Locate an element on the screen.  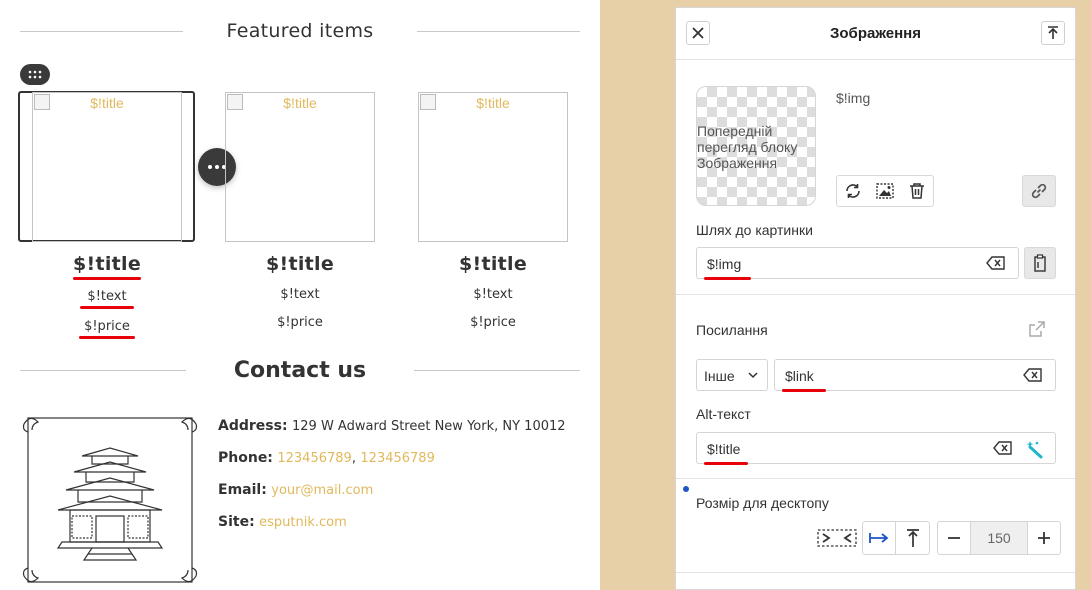
panel-header: Зображення is located at coordinates (875, 34).